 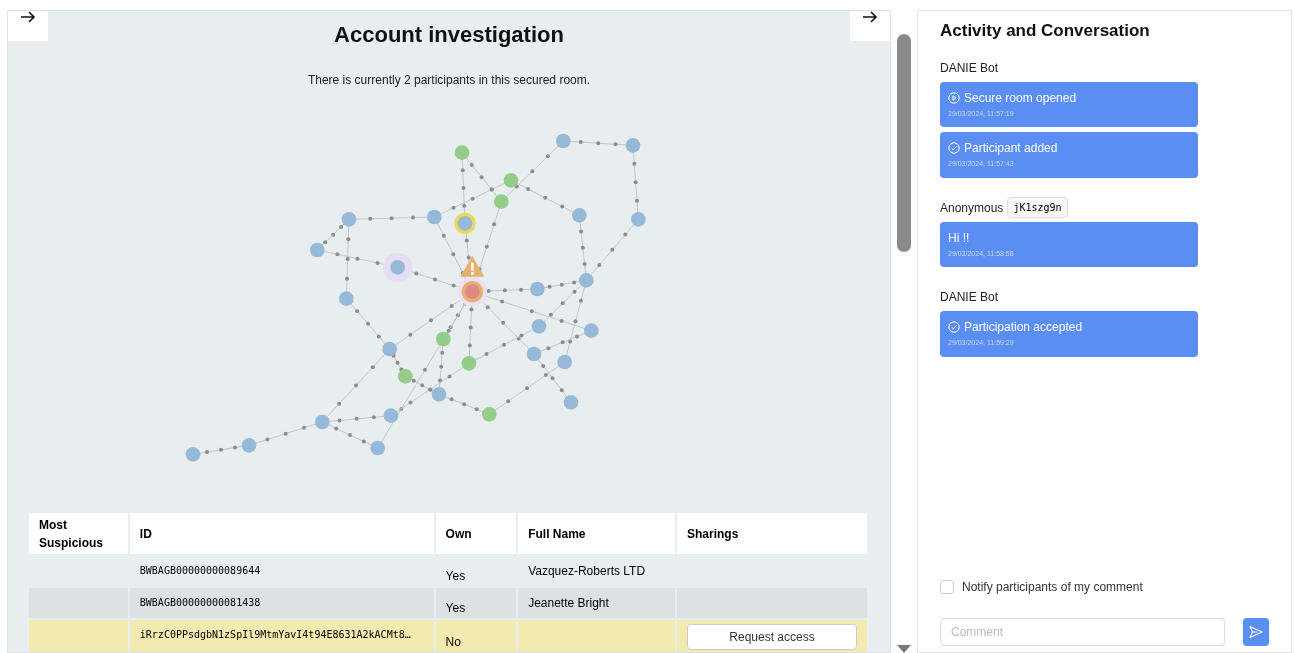 What do you see at coordinates (472, 266) in the screenshot?
I see `warning-icon` at bounding box center [472, 266].